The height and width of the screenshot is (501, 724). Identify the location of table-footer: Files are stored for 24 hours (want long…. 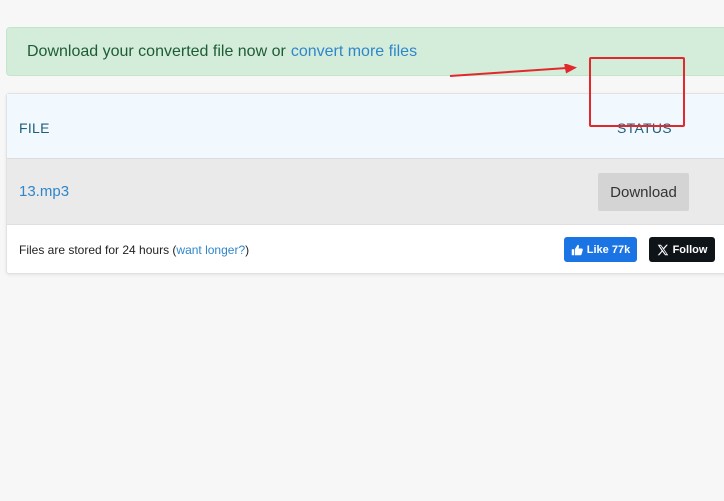
(365, 250).